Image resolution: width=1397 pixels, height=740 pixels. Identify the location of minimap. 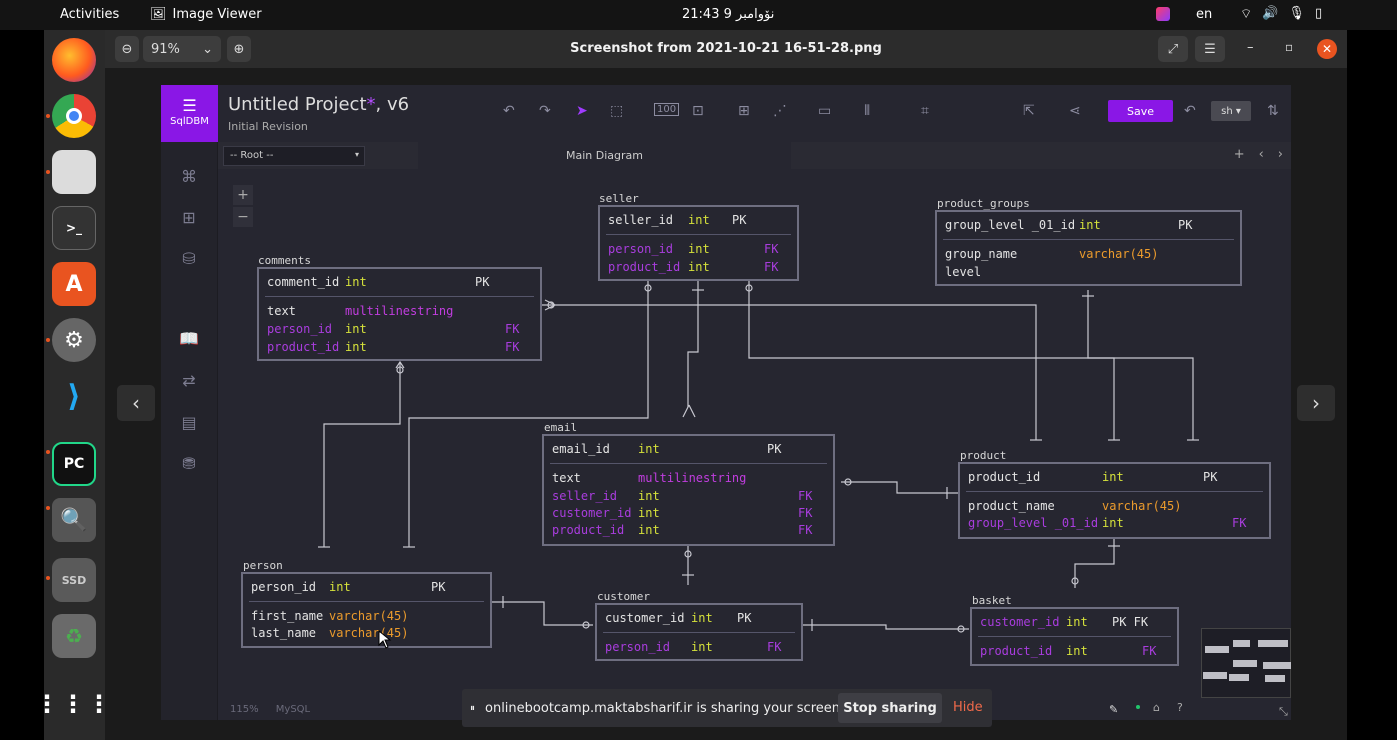
(1246, 663).